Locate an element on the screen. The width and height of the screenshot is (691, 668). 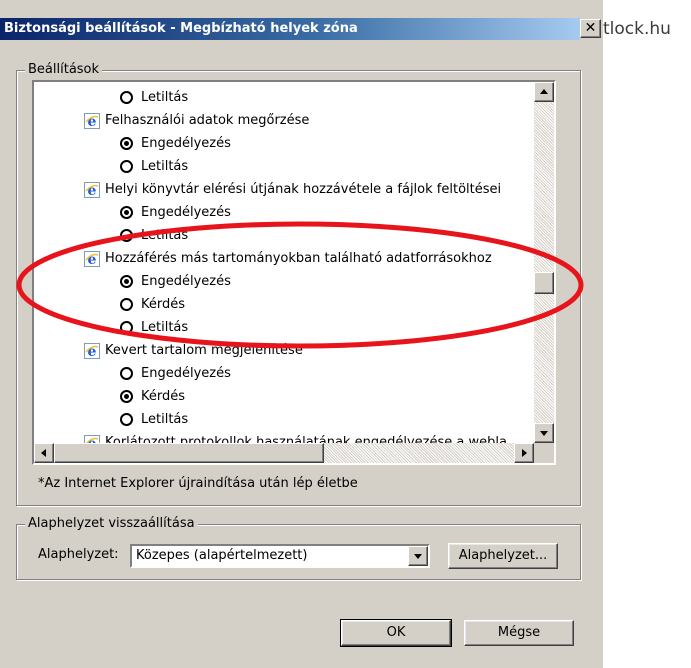
horizontal-scrollbar is located at coordinates (284, 453).